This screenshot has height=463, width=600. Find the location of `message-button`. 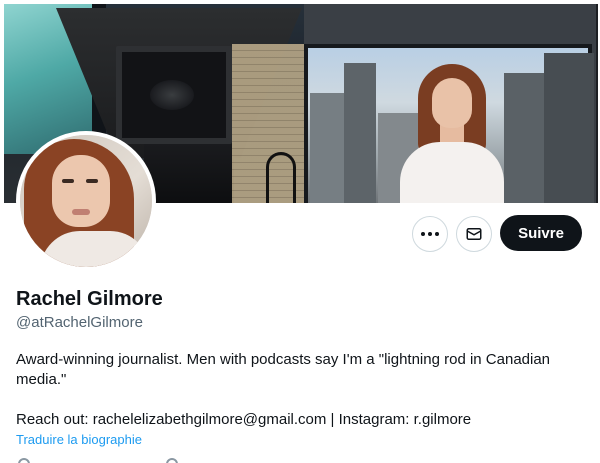

message-button is located at coordinates (474, 234).